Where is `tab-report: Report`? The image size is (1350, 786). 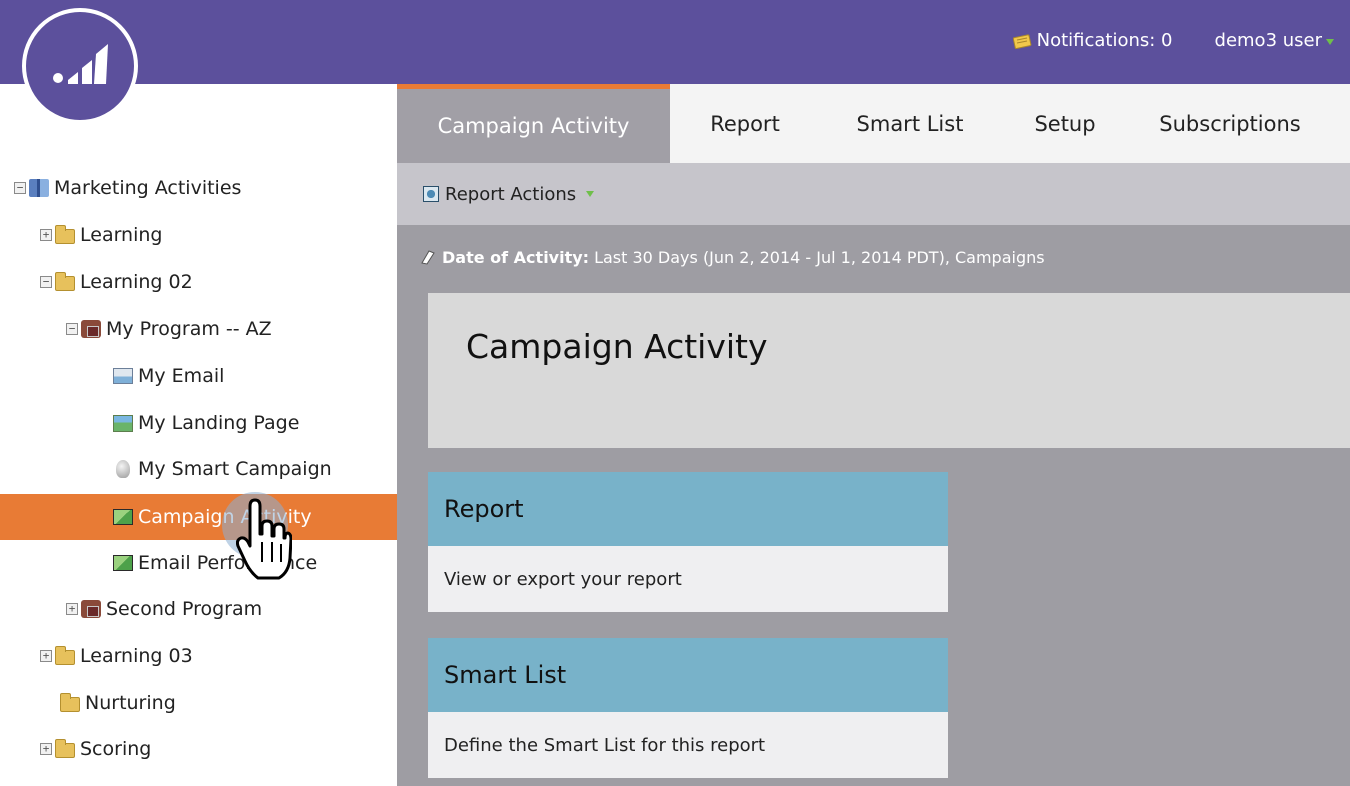
tab-report: Report is located at coordinates (745, 123).